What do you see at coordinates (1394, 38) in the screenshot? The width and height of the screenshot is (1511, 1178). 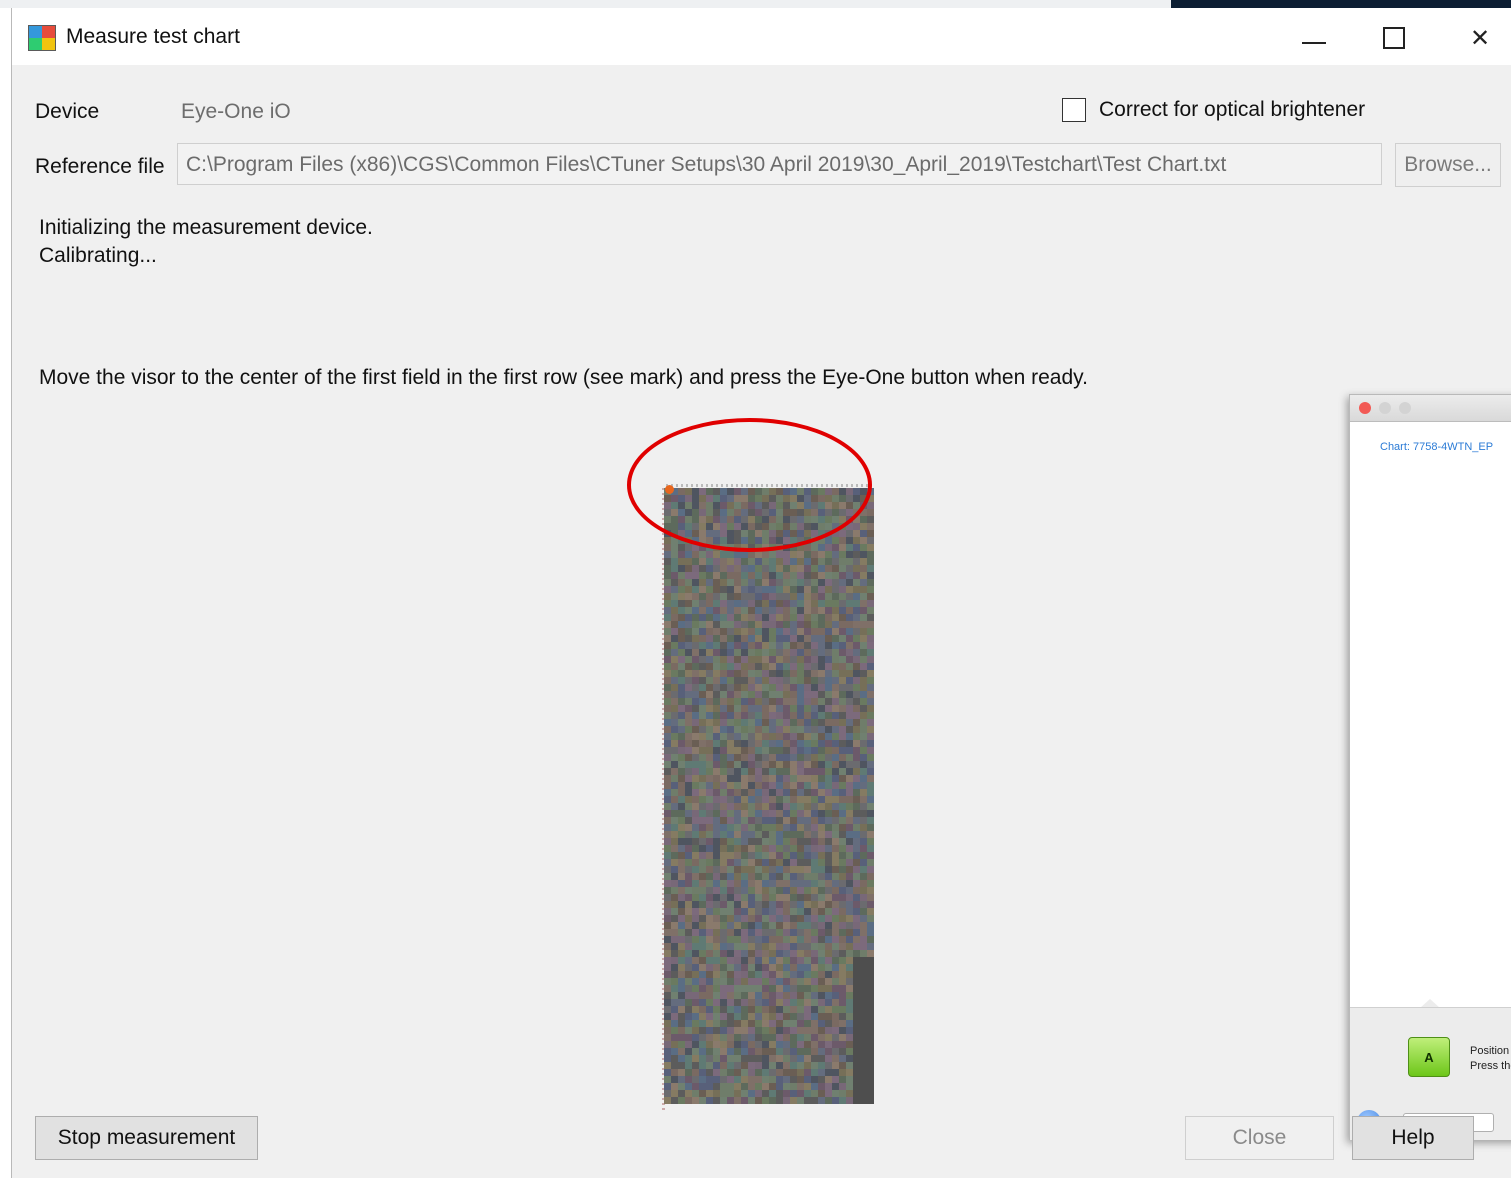 I see `maximize-button` at bounding box center [1394, 38].